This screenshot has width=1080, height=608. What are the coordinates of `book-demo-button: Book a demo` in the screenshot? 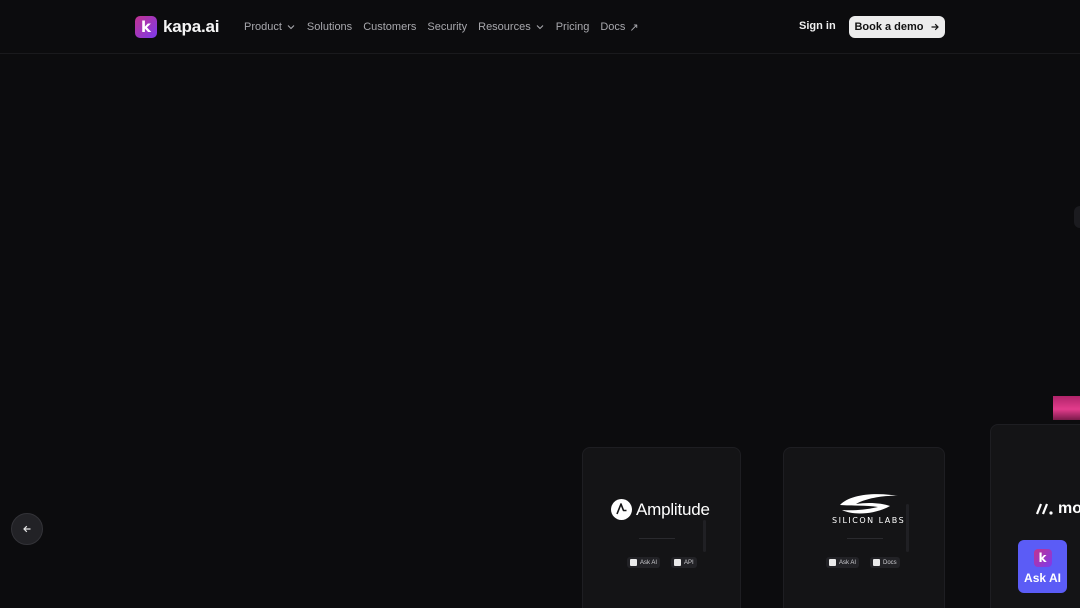 It's located at (897, 27).